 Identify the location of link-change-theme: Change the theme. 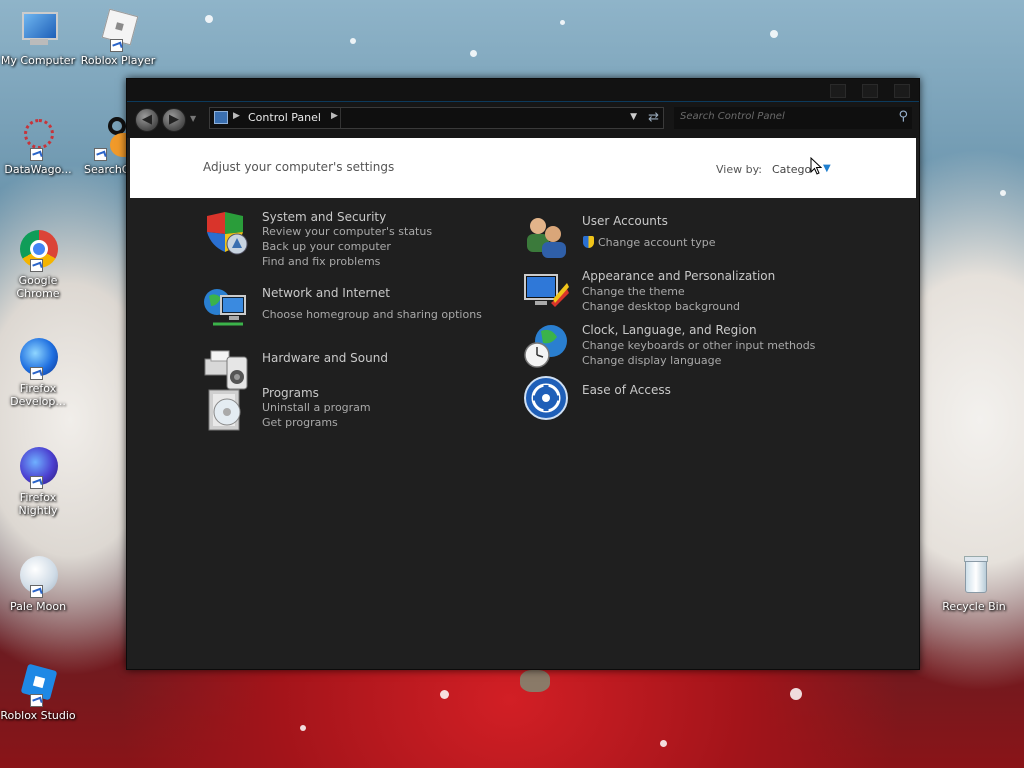
(633, 291).